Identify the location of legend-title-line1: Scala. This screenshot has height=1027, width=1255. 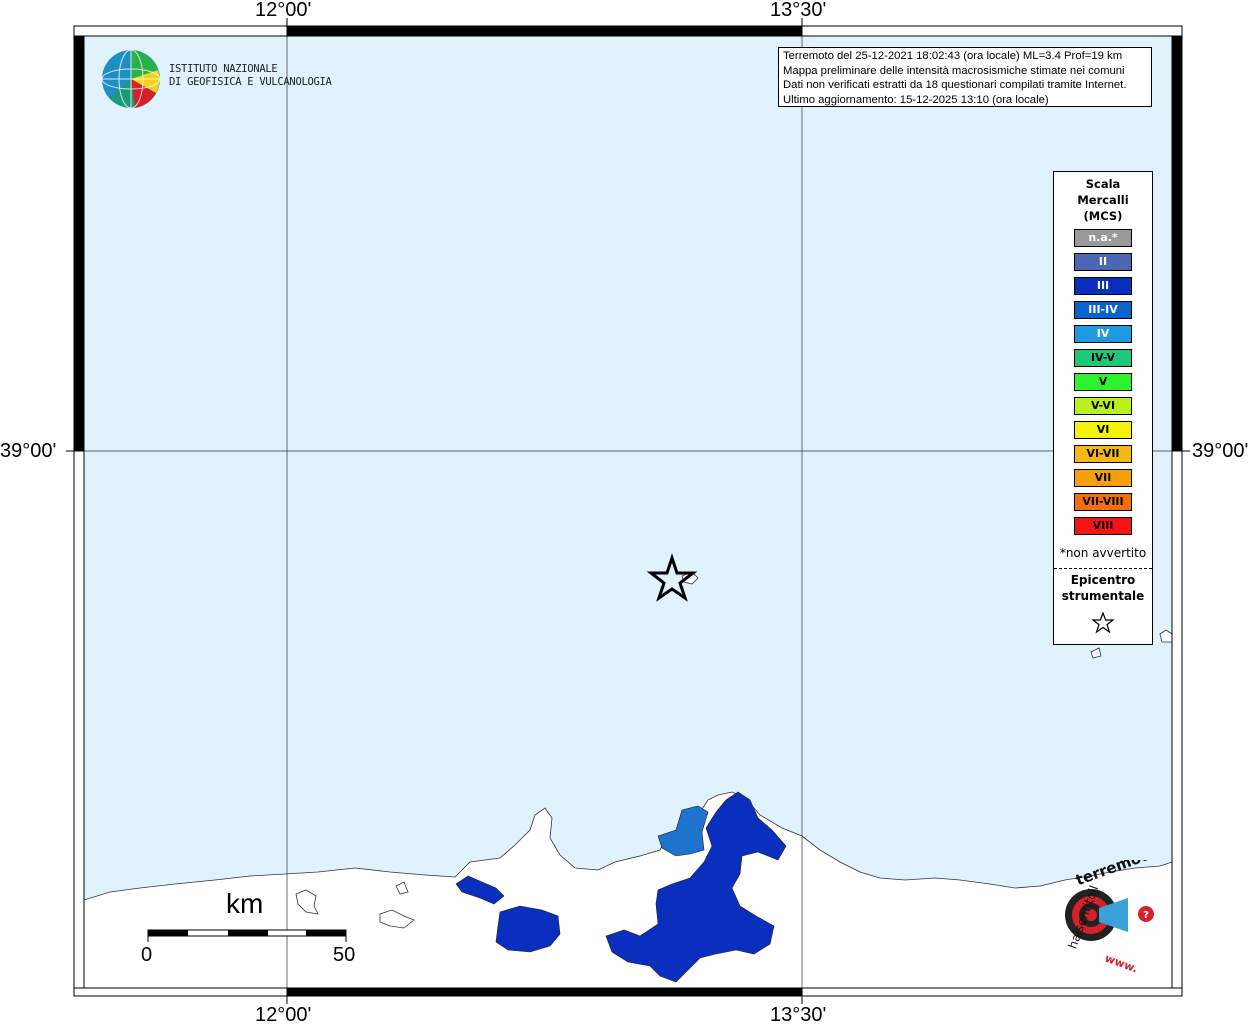
(1103, 184).